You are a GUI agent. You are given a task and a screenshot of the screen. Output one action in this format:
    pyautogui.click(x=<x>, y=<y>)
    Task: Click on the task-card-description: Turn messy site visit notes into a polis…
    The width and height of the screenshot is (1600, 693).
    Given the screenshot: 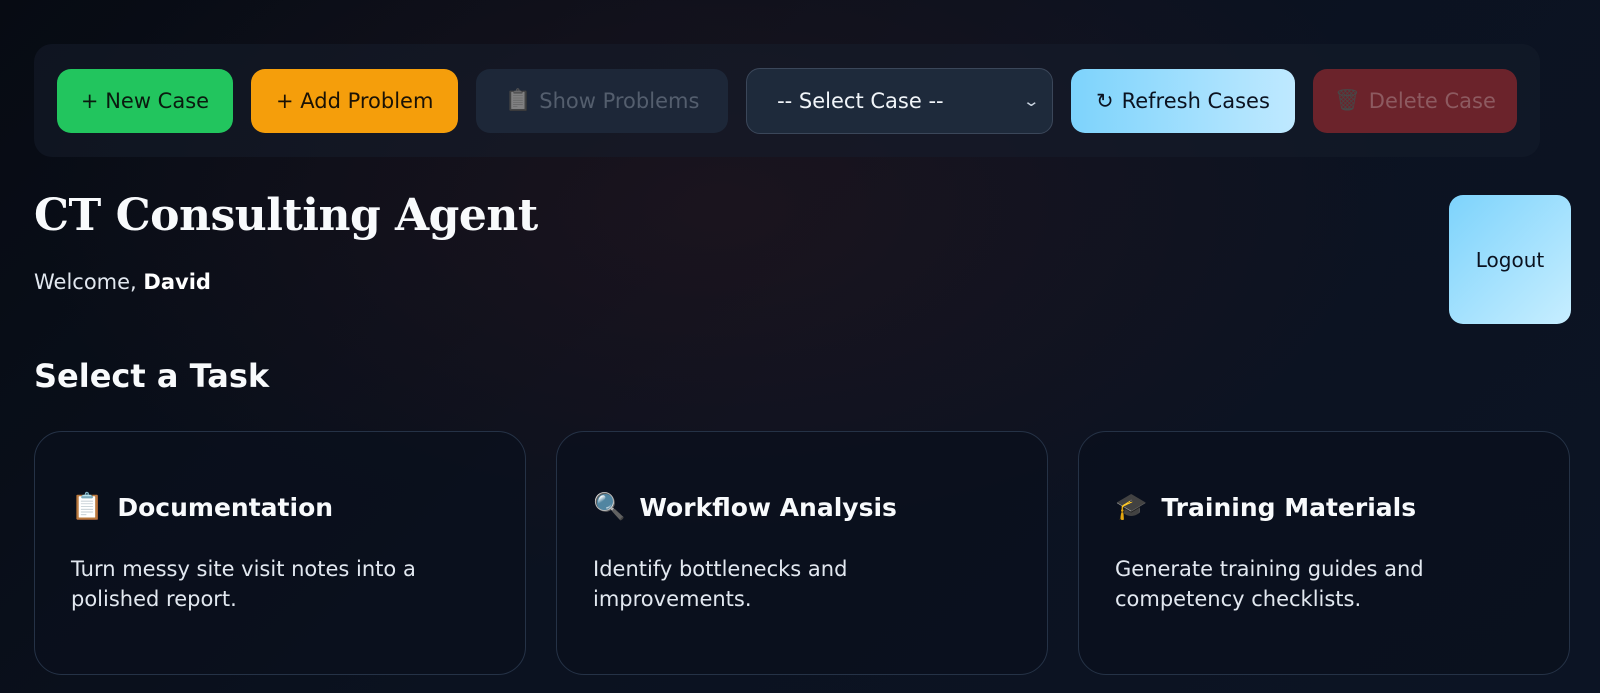 What is the action you would take?
    pyautogui.click(x=243, y=584)
    